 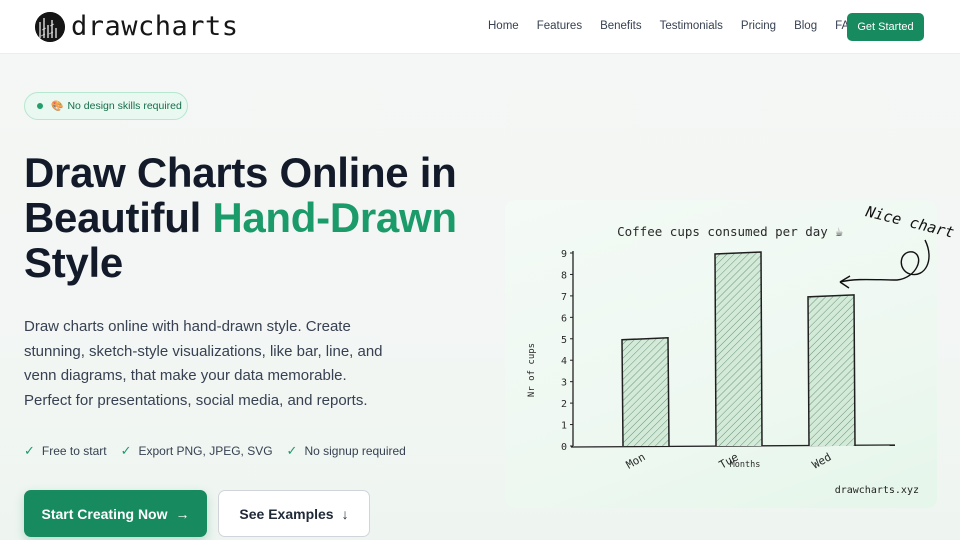 What do you see at coordinates (205, 451) in the screenshot?
I see `feature-label: Export PNG, JPEG, SVG` at bounding box center [205, 451].